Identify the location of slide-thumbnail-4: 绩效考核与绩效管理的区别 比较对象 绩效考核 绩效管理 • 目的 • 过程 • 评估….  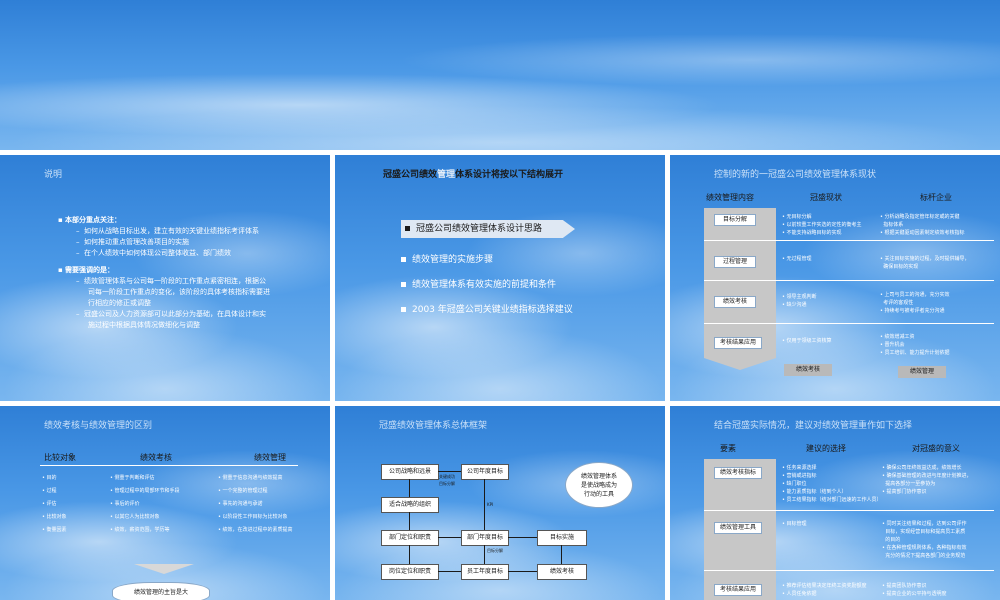
(165, 503).